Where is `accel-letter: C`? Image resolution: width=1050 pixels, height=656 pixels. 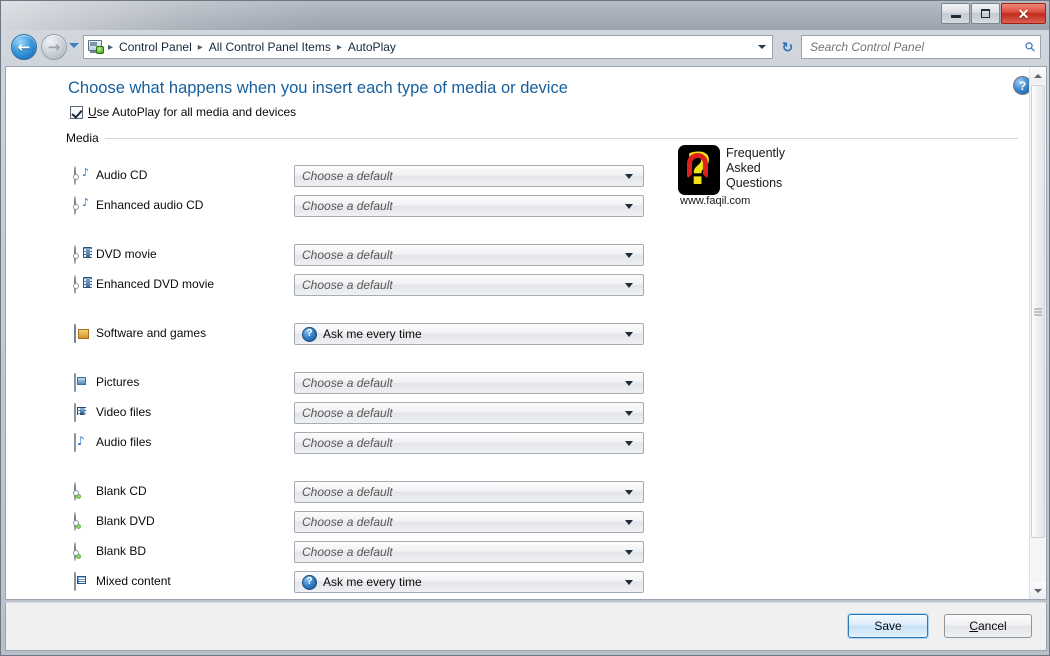 accel-letter: C is located at coordinates (973, 626).